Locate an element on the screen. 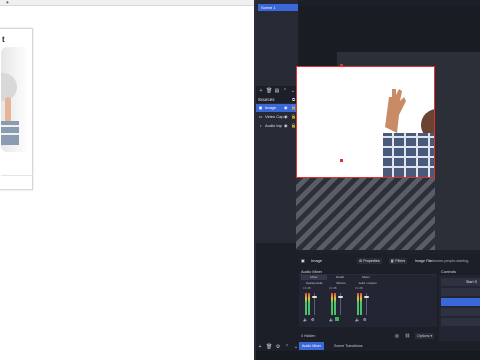  card-divider is located at coordinates (17, 175).